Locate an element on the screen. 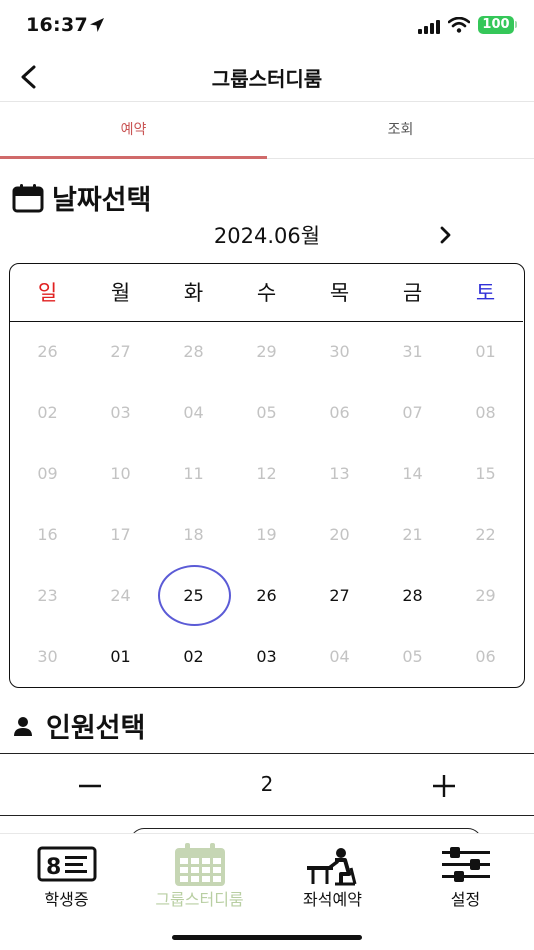 This screenshot has height=950, width=534. calendar-day: 07 is located at coordinates (412, 412).